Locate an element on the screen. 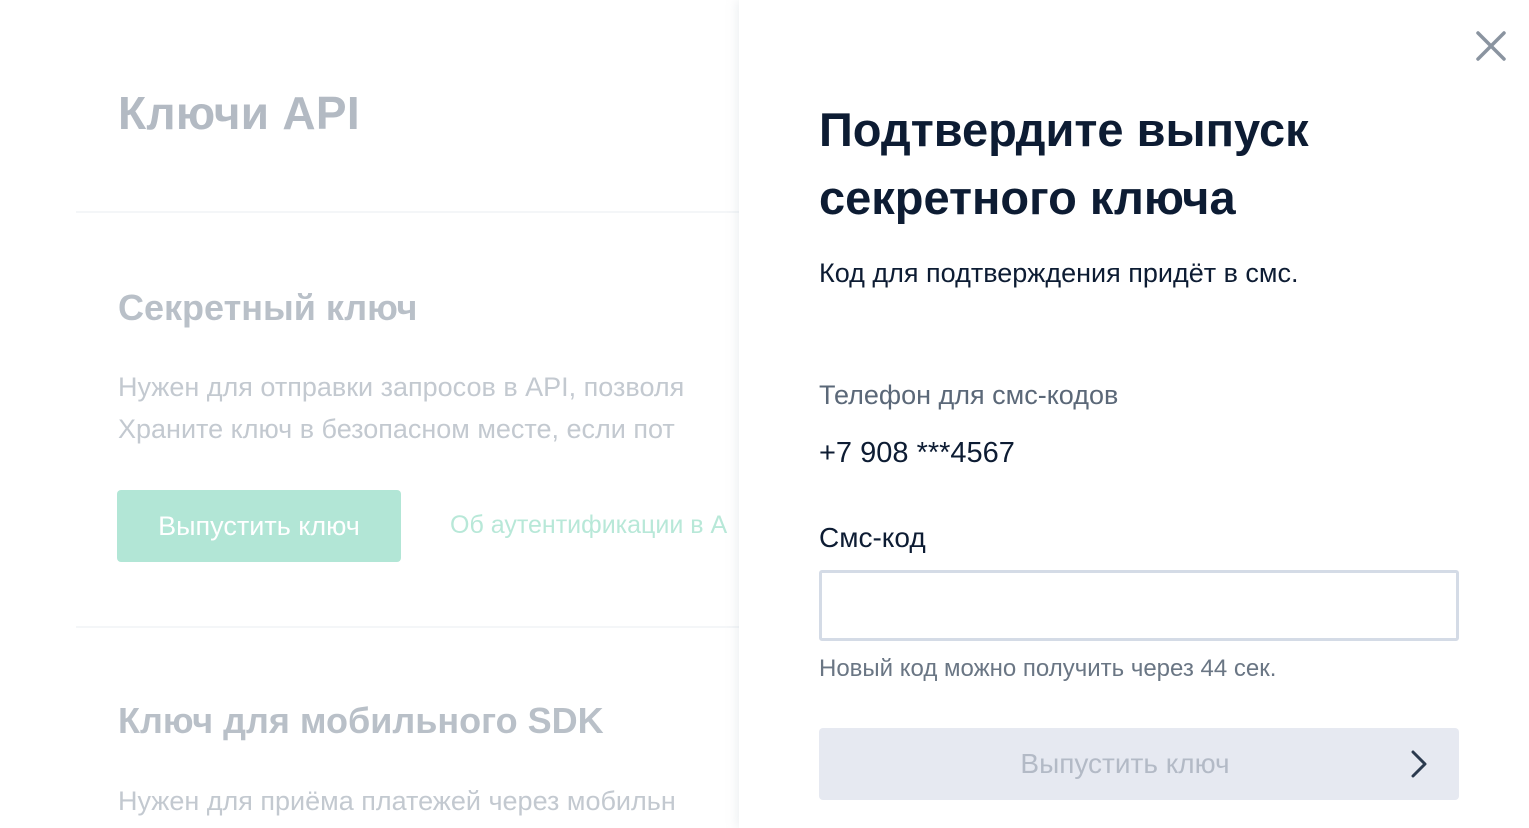  page-title: Ключи API is located at coordinates (239, 113).